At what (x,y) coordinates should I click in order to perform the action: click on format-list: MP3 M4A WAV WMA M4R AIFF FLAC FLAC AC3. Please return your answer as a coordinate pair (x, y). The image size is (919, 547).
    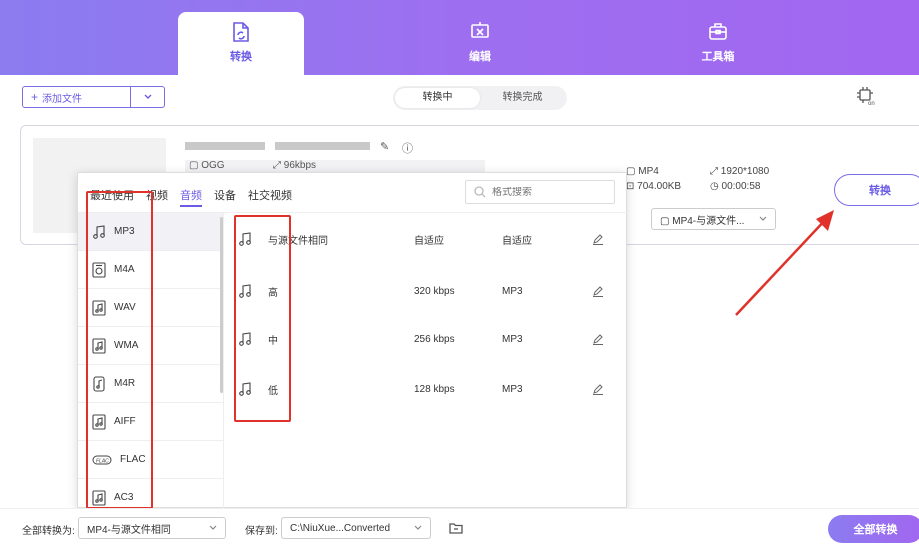
    Looking at the image, I should click on (151, 365).